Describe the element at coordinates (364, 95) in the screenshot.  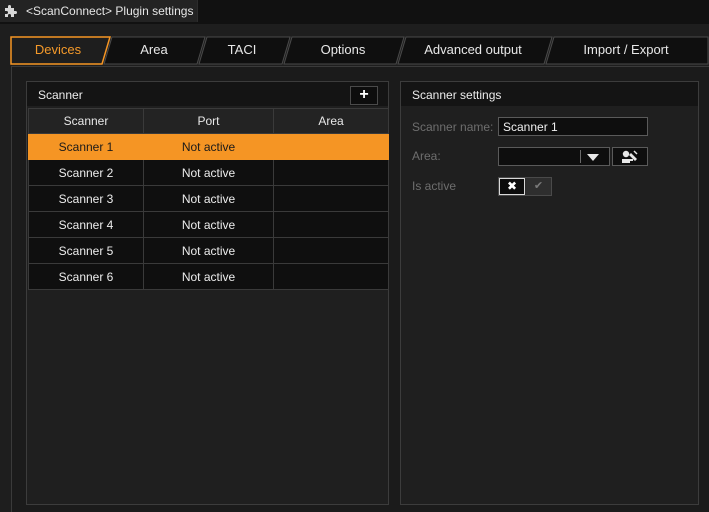
I see `add-scanner-button: +` at that location.